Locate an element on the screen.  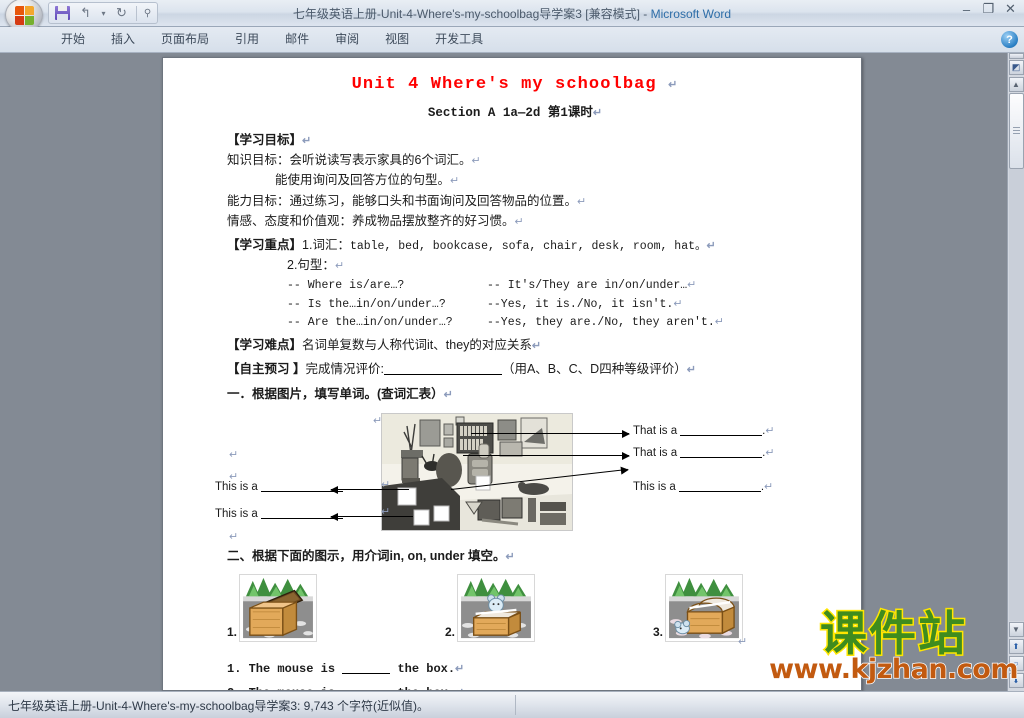
objective-text: 情感、态度和价值观：养成物品摆放整齐的好习惯。 is located at coordinates (371, 221).